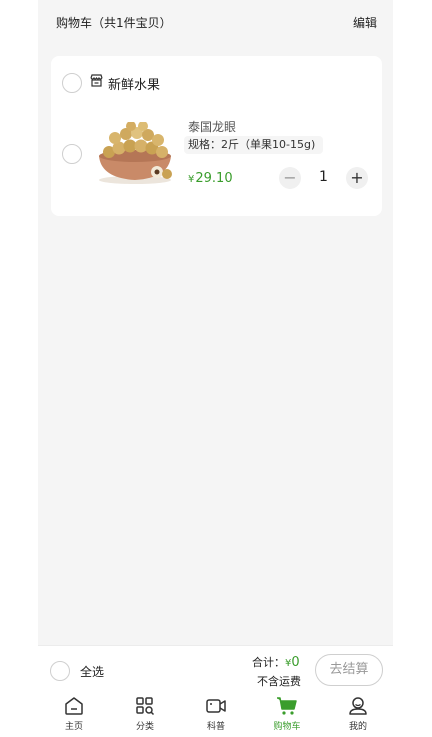 This screenshot has height=737, width=432. What do you see at coordinates (287, 727) in the screenshot?
I see `tab-label: 购物车` at bounding box center [287, 727].